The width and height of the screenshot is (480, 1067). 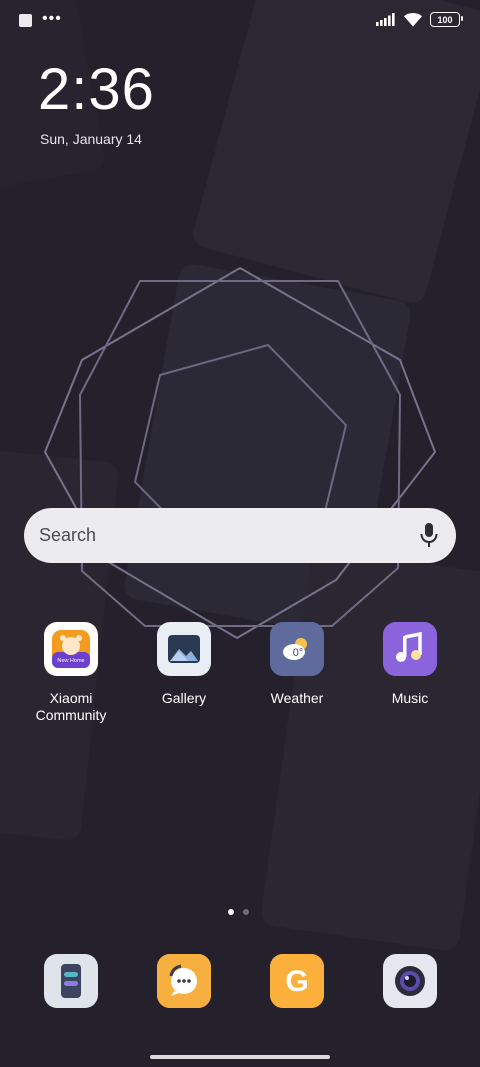 What do you see at coordinates (238, 912) in the screenshot?
I see `page-indicator` at bounding box center [238, 912].